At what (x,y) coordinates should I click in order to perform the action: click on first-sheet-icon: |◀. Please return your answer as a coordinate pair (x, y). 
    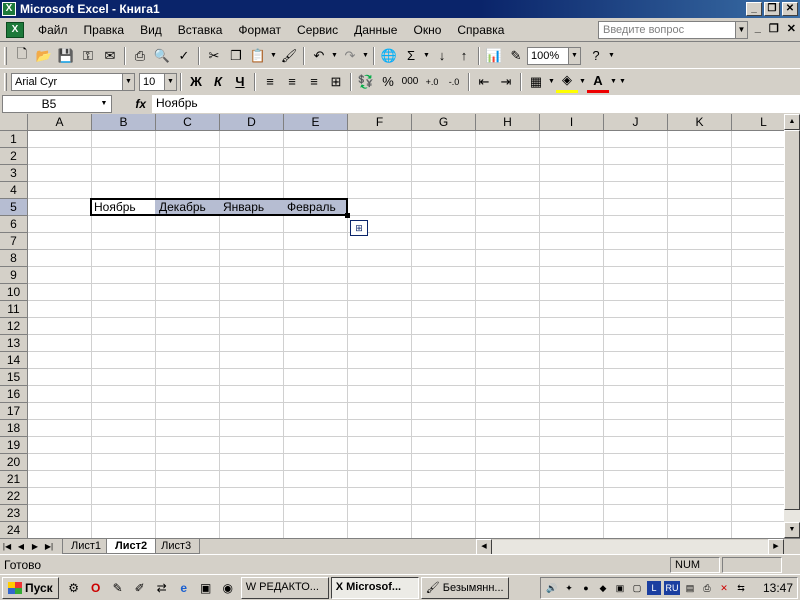
    Looking at the image, I should click on (7, 546).